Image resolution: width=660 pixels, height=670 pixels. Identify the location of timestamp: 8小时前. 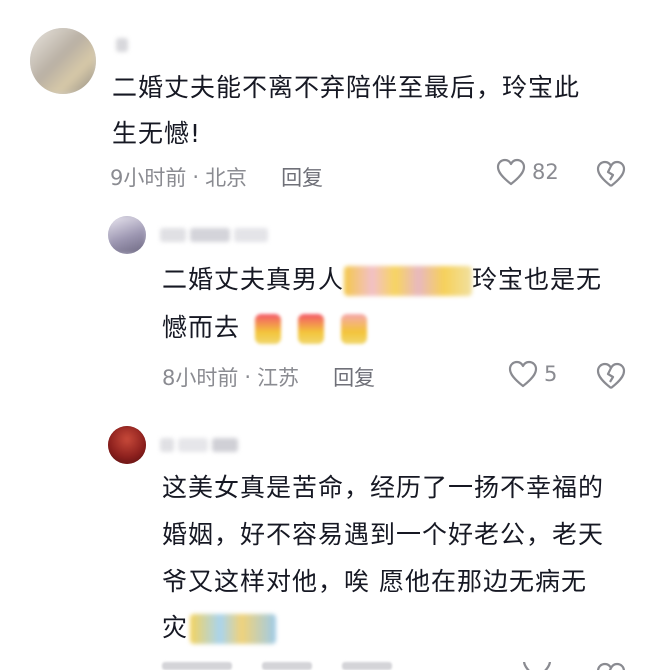
(200, 378).